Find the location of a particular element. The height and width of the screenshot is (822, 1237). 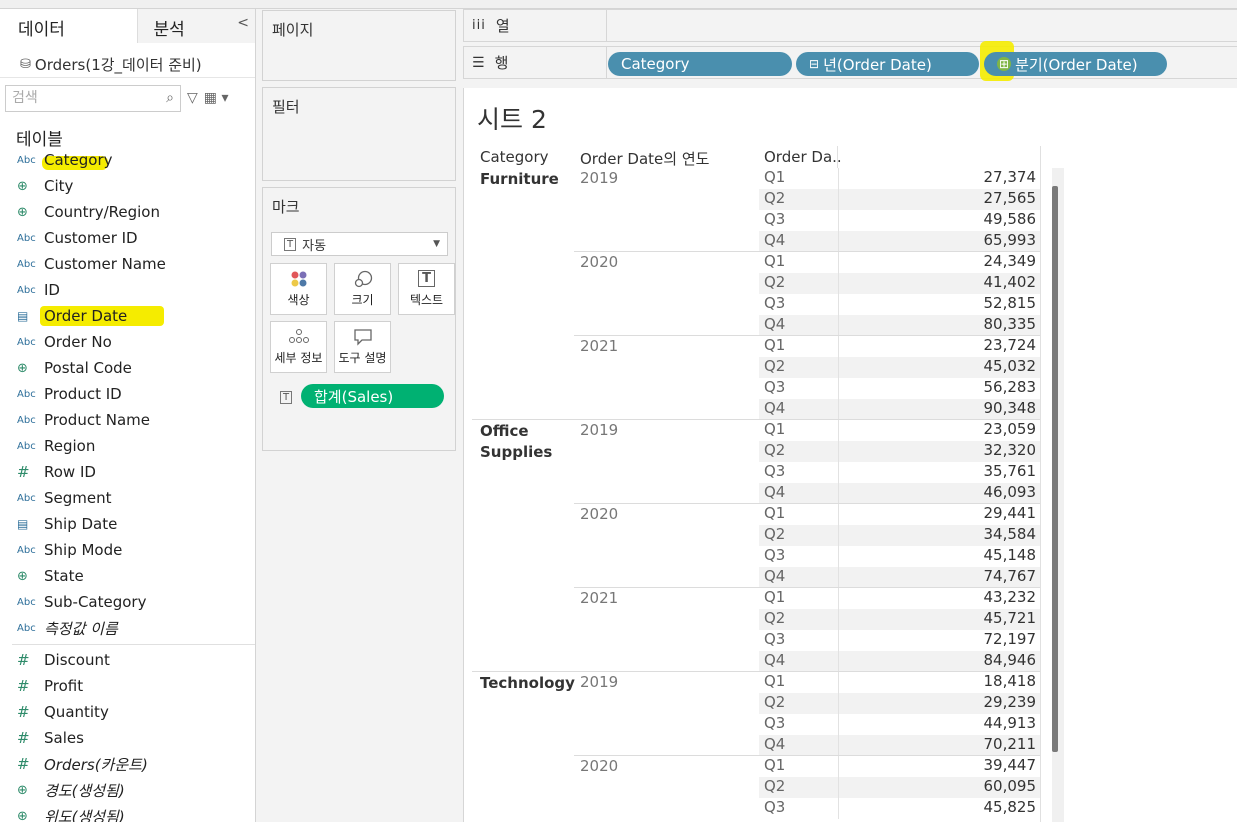

tooltip-button: 도구 설명 is located at coordinates (362, 347).